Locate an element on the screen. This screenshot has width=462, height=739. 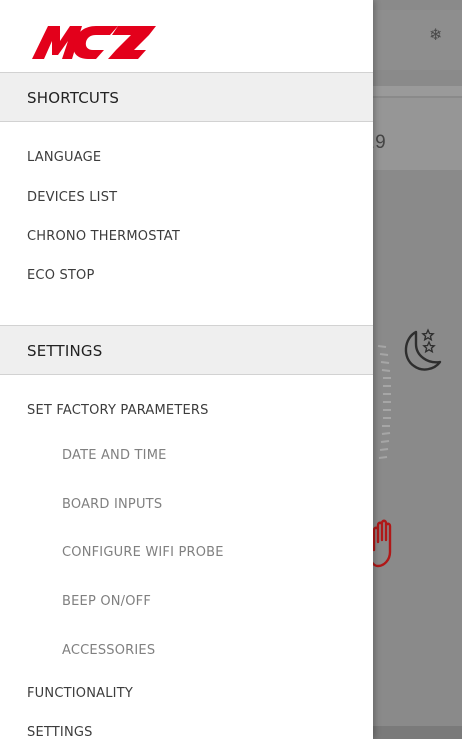
shortcuts-header-label: SHORTCUTS is located at coordinates (73, 98).